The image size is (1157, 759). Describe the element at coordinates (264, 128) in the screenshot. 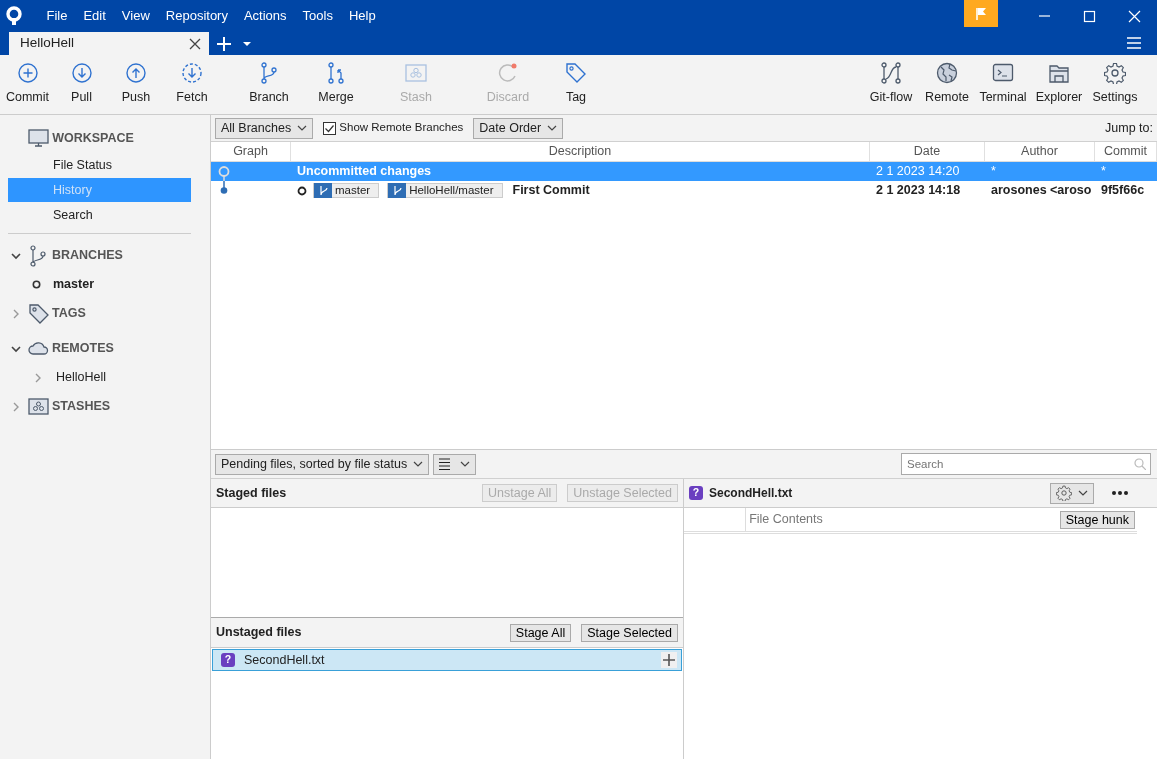

I see `branch-dropdown: All Branches` at that location.